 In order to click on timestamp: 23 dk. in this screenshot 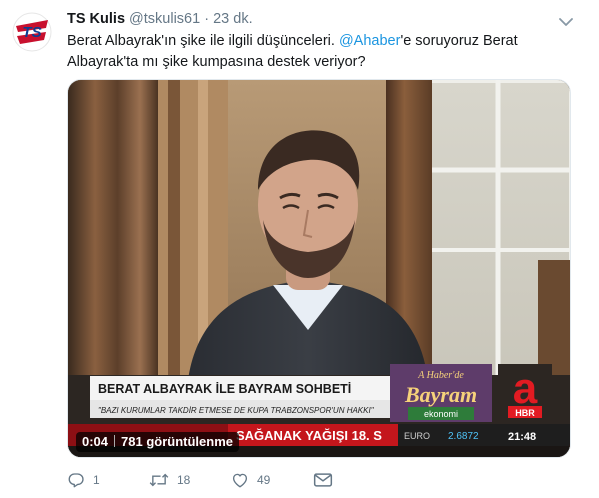, I will do `click(233, 19)`.